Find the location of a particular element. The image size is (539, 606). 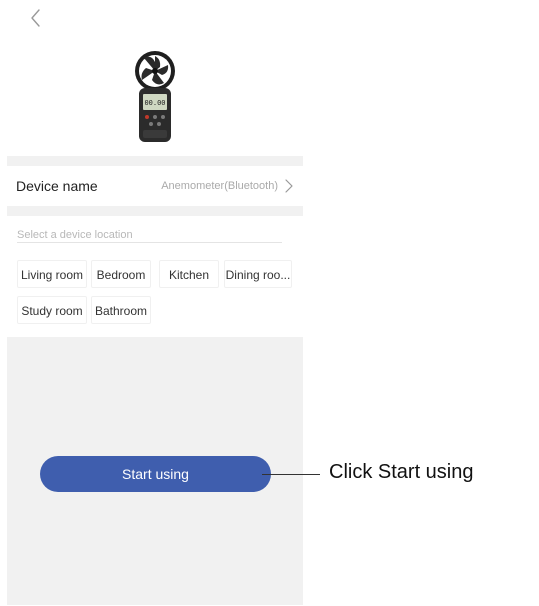

location-underline is located at coordinates (149, 242).